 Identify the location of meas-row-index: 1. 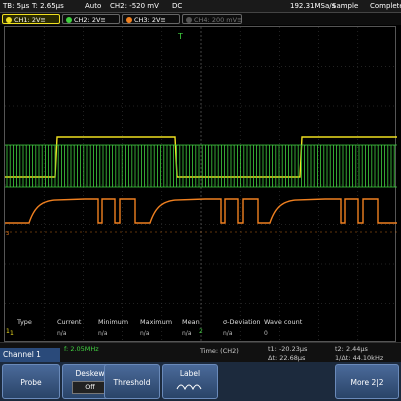
(12, 333).